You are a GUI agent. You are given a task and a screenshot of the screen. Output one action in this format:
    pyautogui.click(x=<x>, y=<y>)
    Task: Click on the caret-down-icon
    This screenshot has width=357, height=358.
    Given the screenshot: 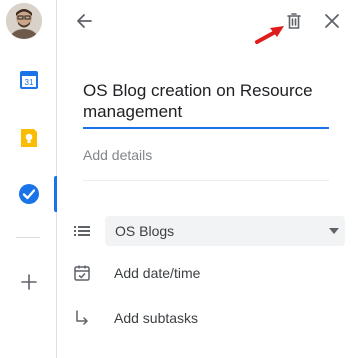 What is the action you would take?
    pyautogui.click(x=334, y=231)
    